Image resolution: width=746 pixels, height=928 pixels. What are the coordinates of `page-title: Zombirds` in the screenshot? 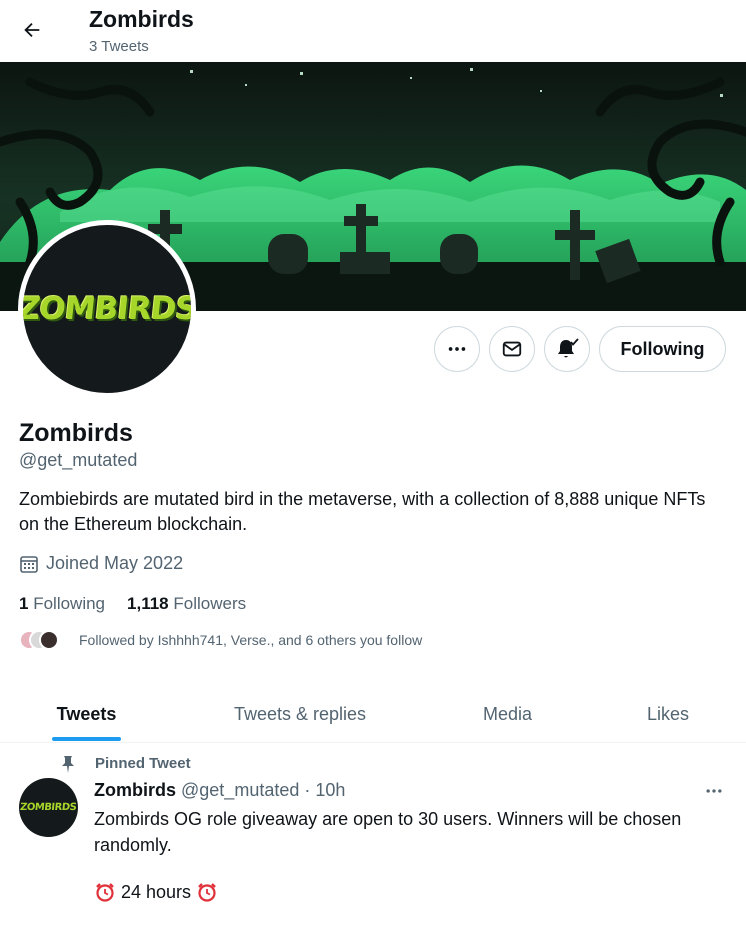 It's located at (141, 19).